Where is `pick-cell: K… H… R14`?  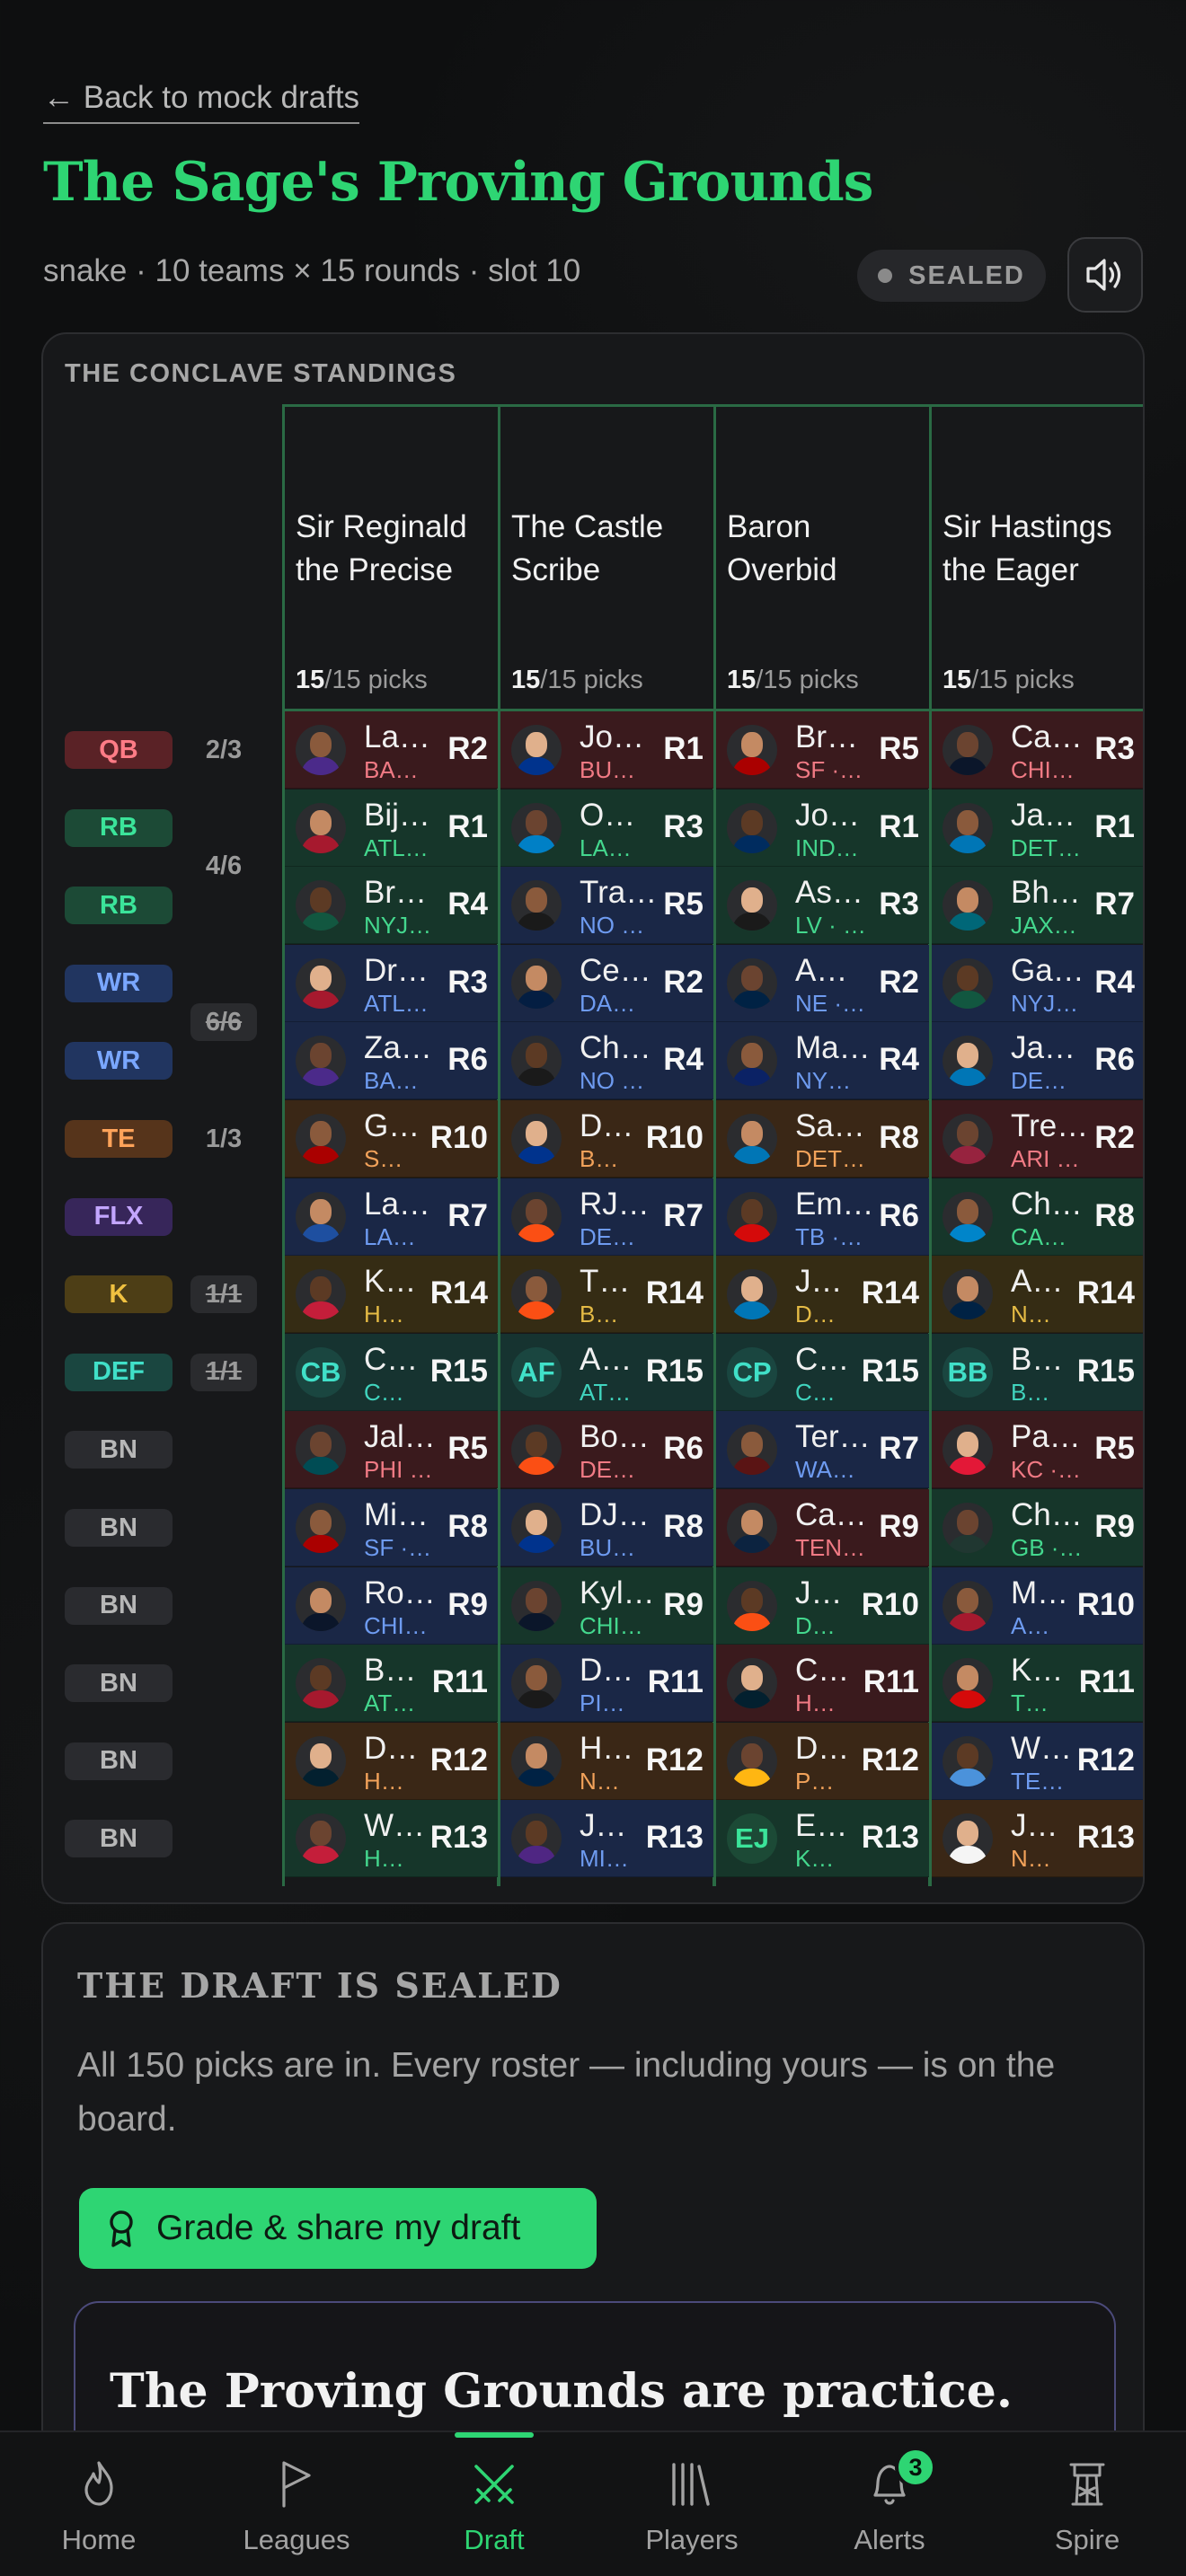 pick-cell: K… H… R14 is located at coordinates (392, 1295).